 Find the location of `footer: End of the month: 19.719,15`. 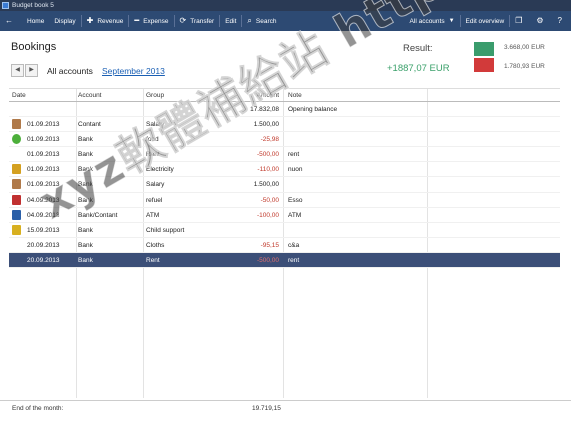

footer: End of the month: 19.719,15 is located at coordinates (285, 414).